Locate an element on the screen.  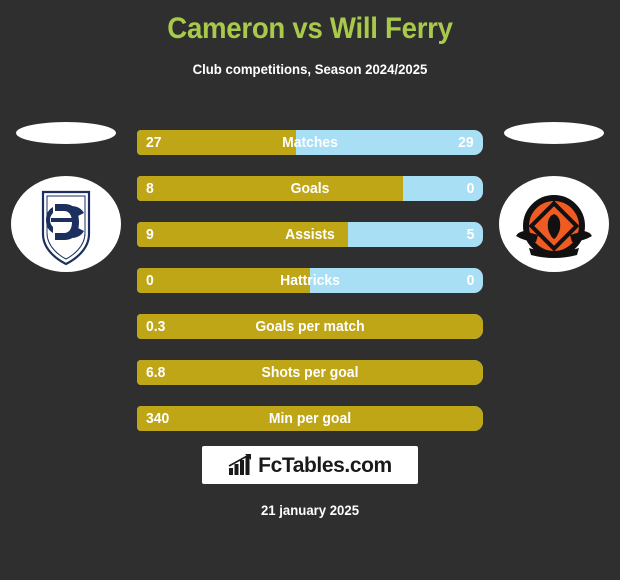
table-row: 340 Min per goal is located at coordinates (310, 418).